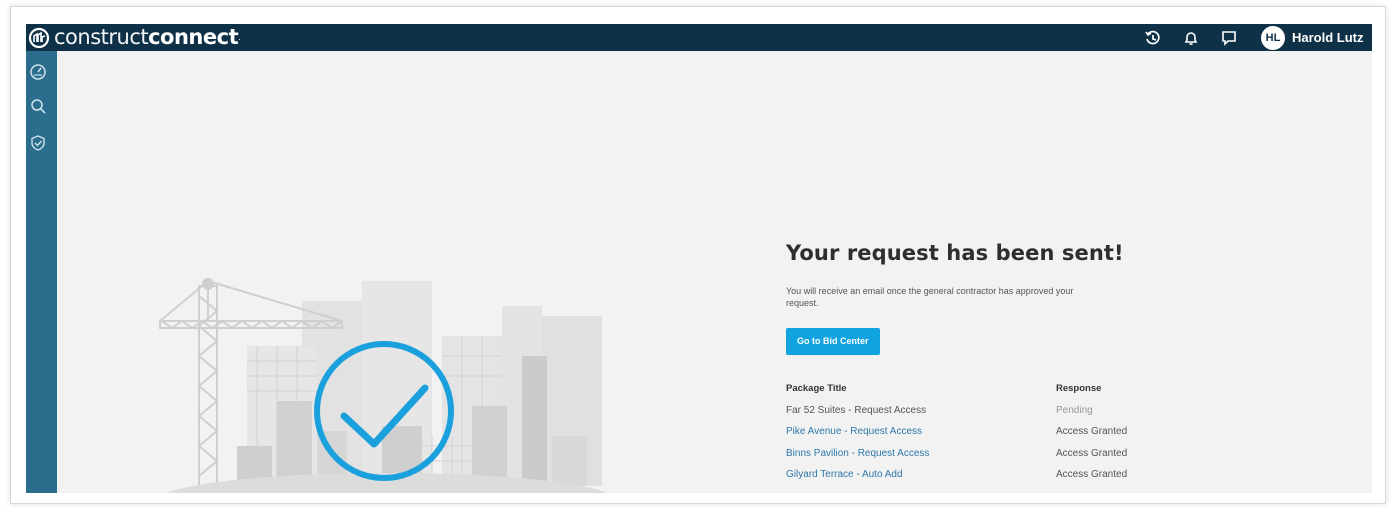  I want to click on brand-logo: constructconnect., so click(134, 37).